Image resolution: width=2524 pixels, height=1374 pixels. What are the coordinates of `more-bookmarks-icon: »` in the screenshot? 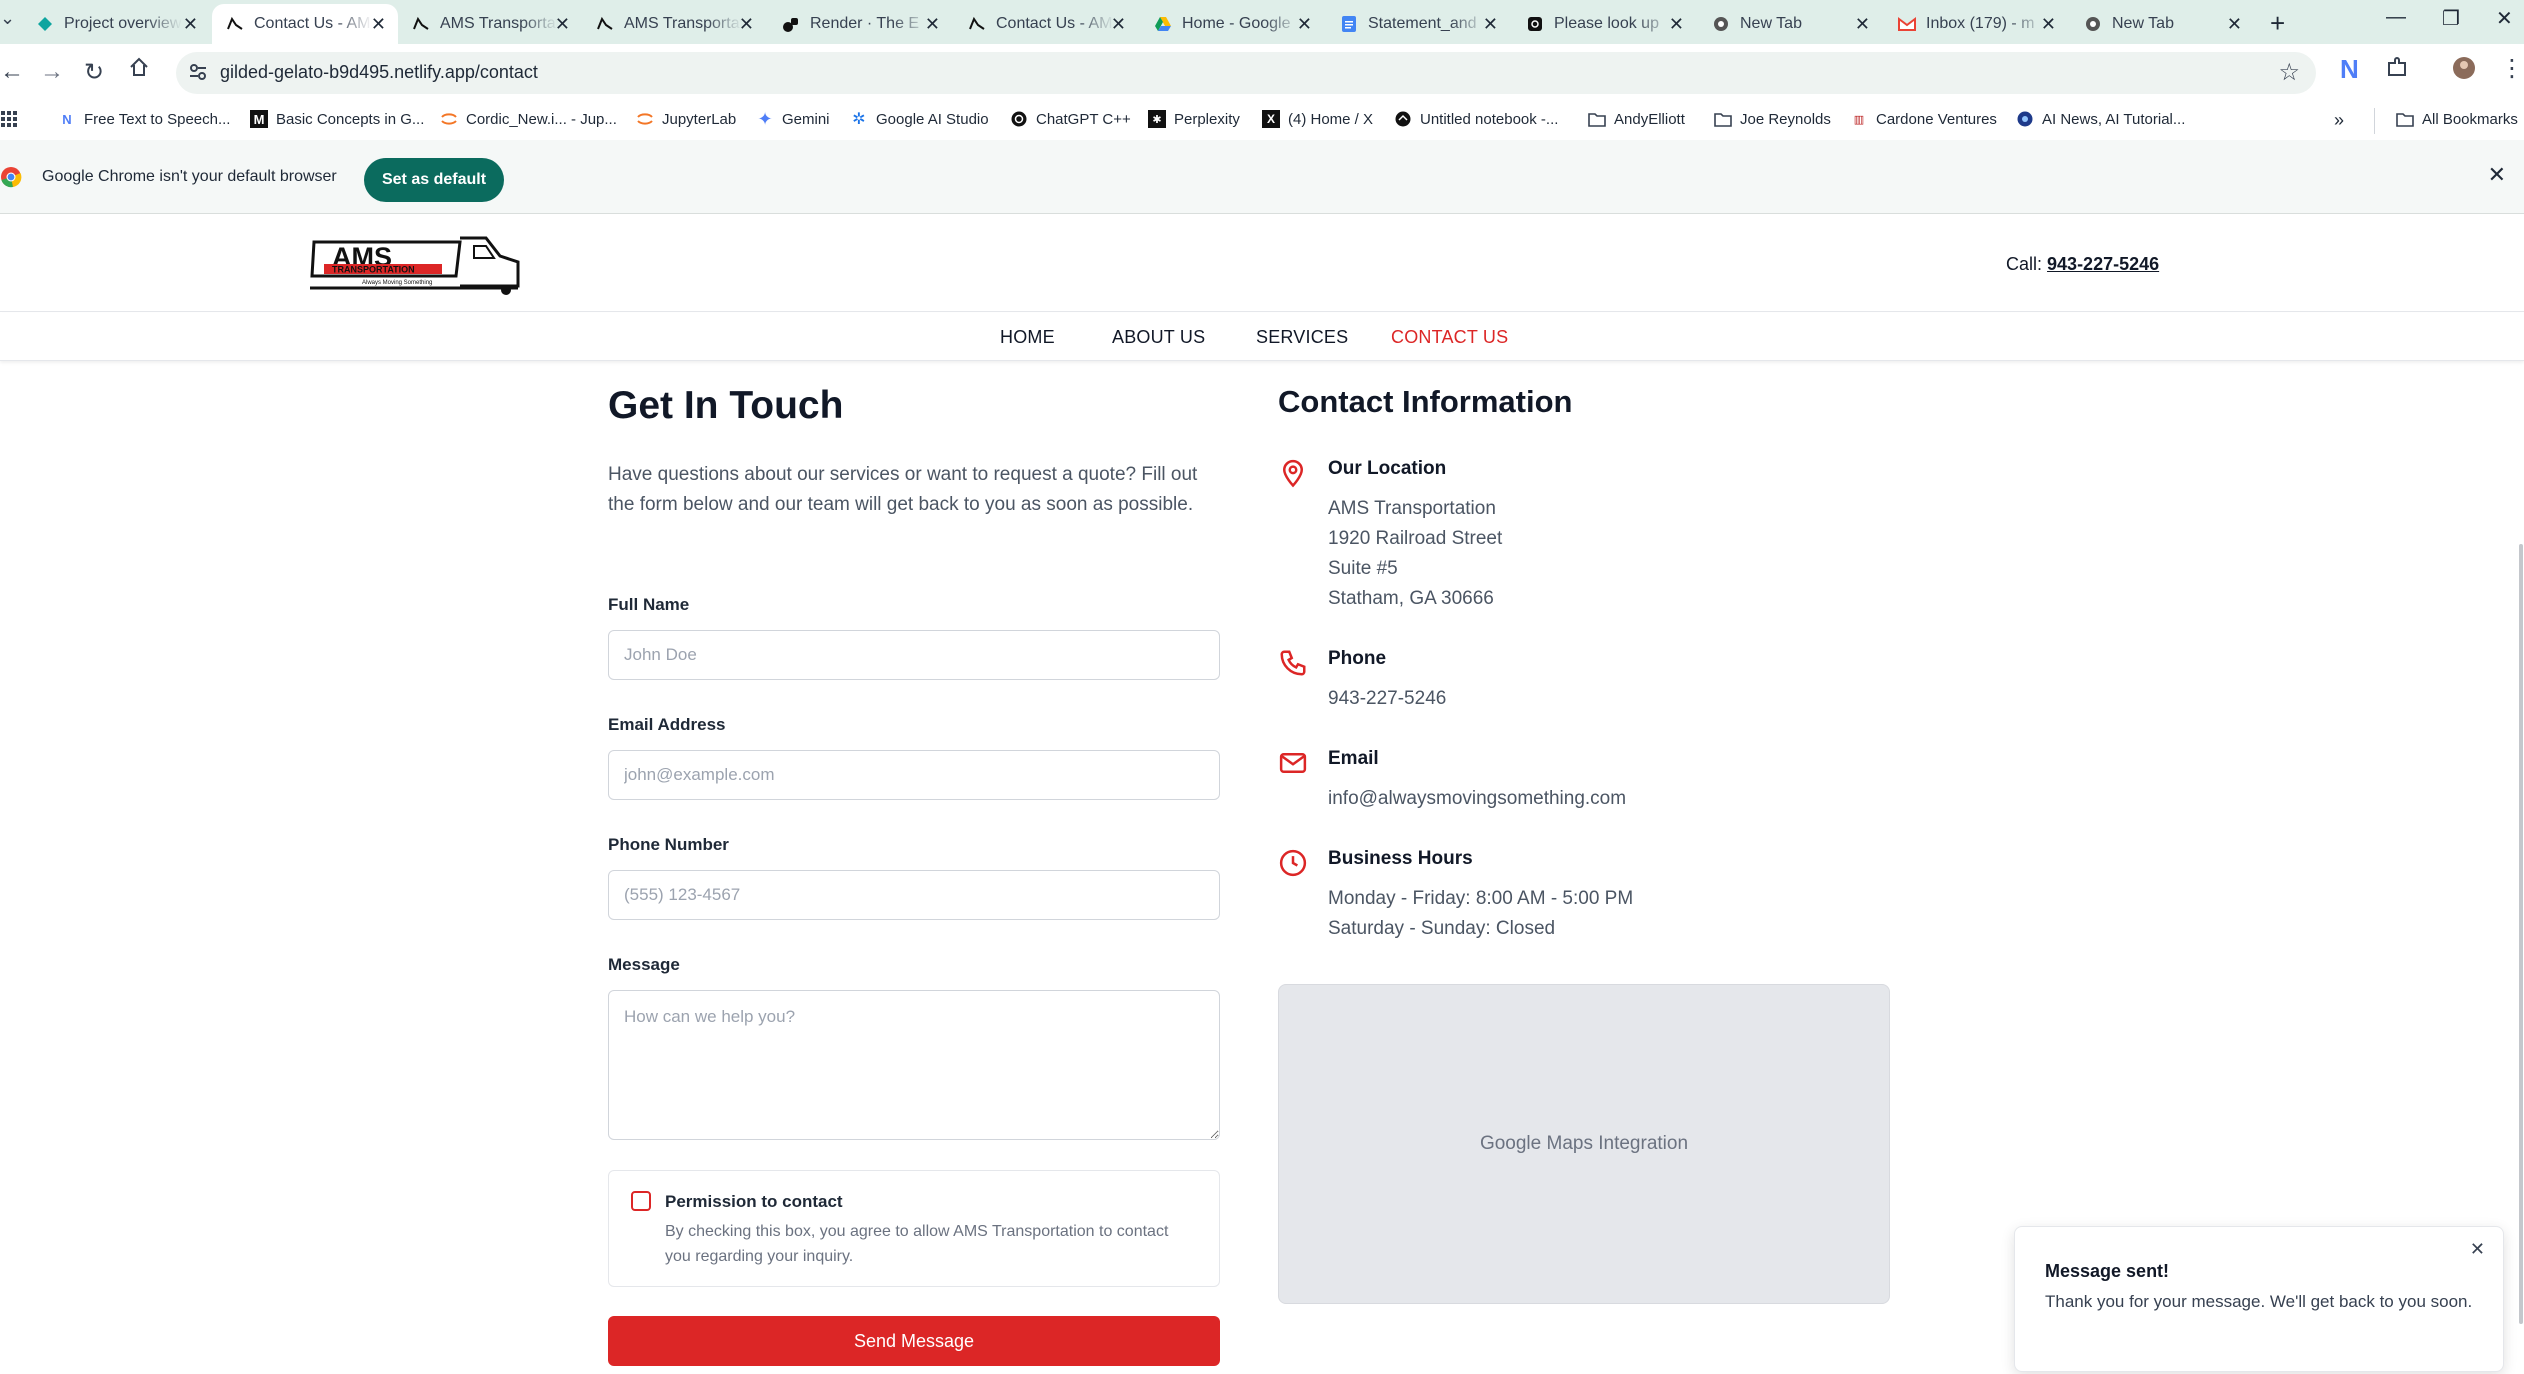 It's located at (2339, 120).